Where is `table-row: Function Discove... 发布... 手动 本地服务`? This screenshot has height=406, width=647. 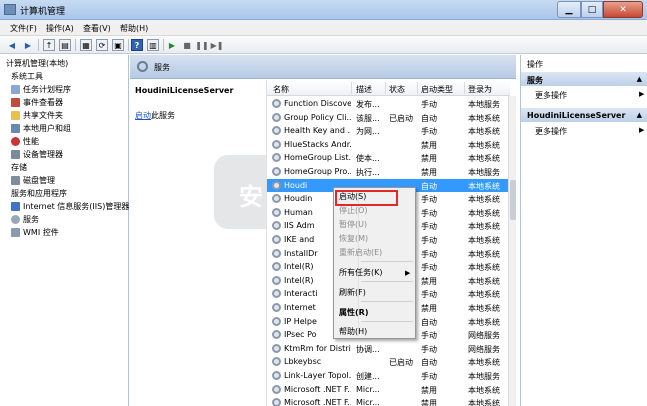
table-row: Function Discove... 发布... 手动 本地服务 is located at coordinates (388, 104).